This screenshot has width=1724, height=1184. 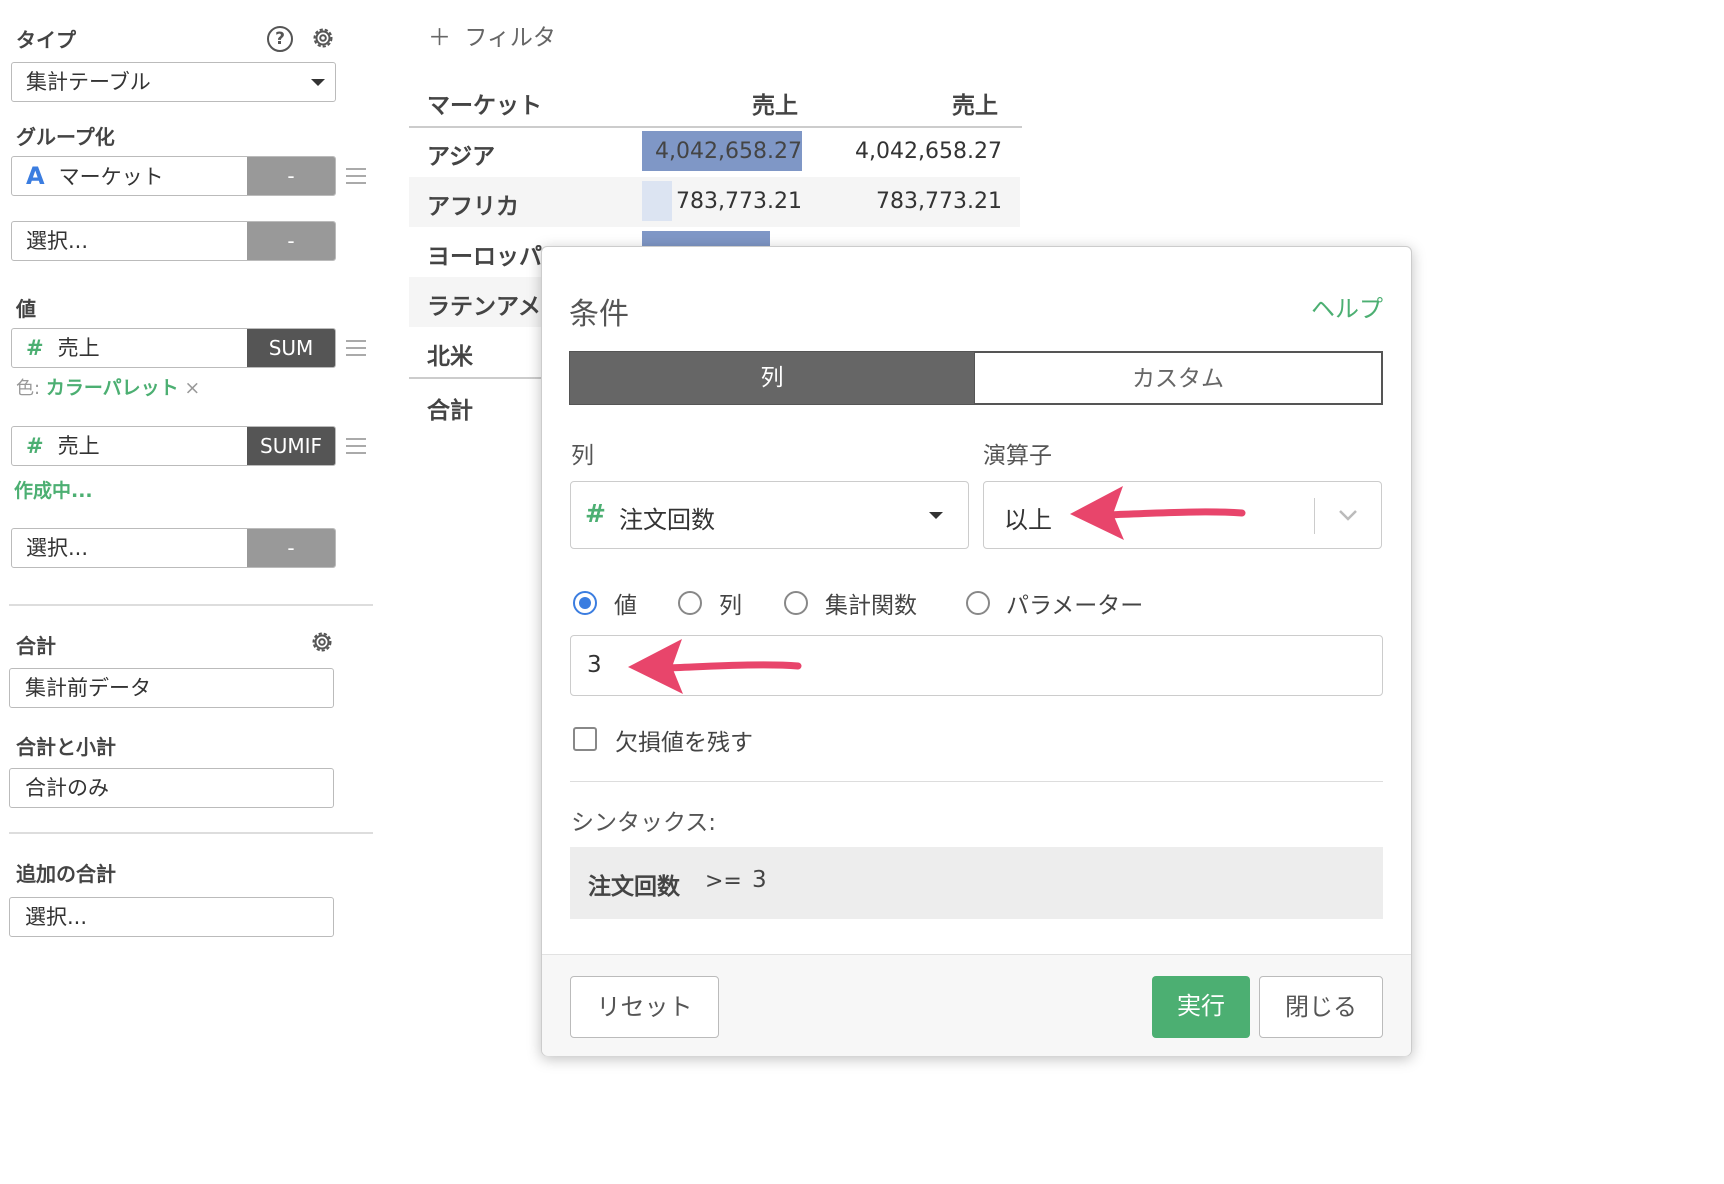 What do you see at coordinates (644, 823) in the screenshot?
I see `syntax-label: シンタックス:` at bounding box center [644, 823].